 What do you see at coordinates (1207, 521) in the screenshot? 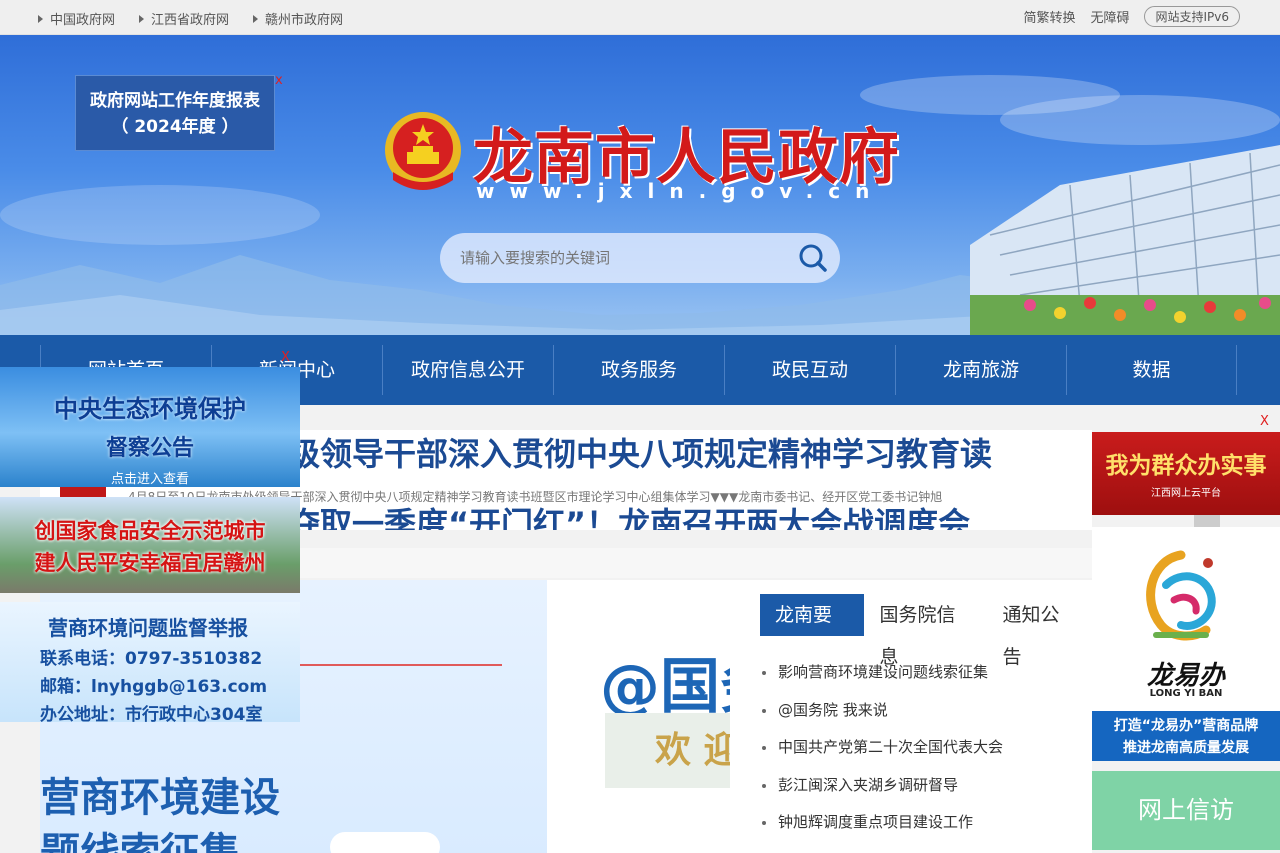
I see `scroll-tab` at bounding box center [1207, 521].